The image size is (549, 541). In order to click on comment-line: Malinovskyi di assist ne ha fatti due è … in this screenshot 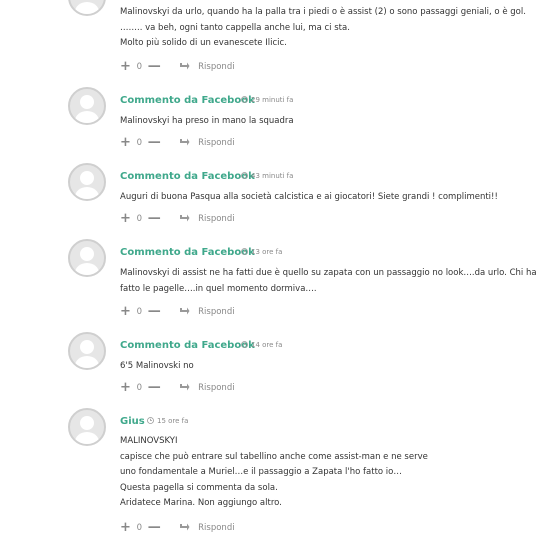, I will do `click(328, 273)`.